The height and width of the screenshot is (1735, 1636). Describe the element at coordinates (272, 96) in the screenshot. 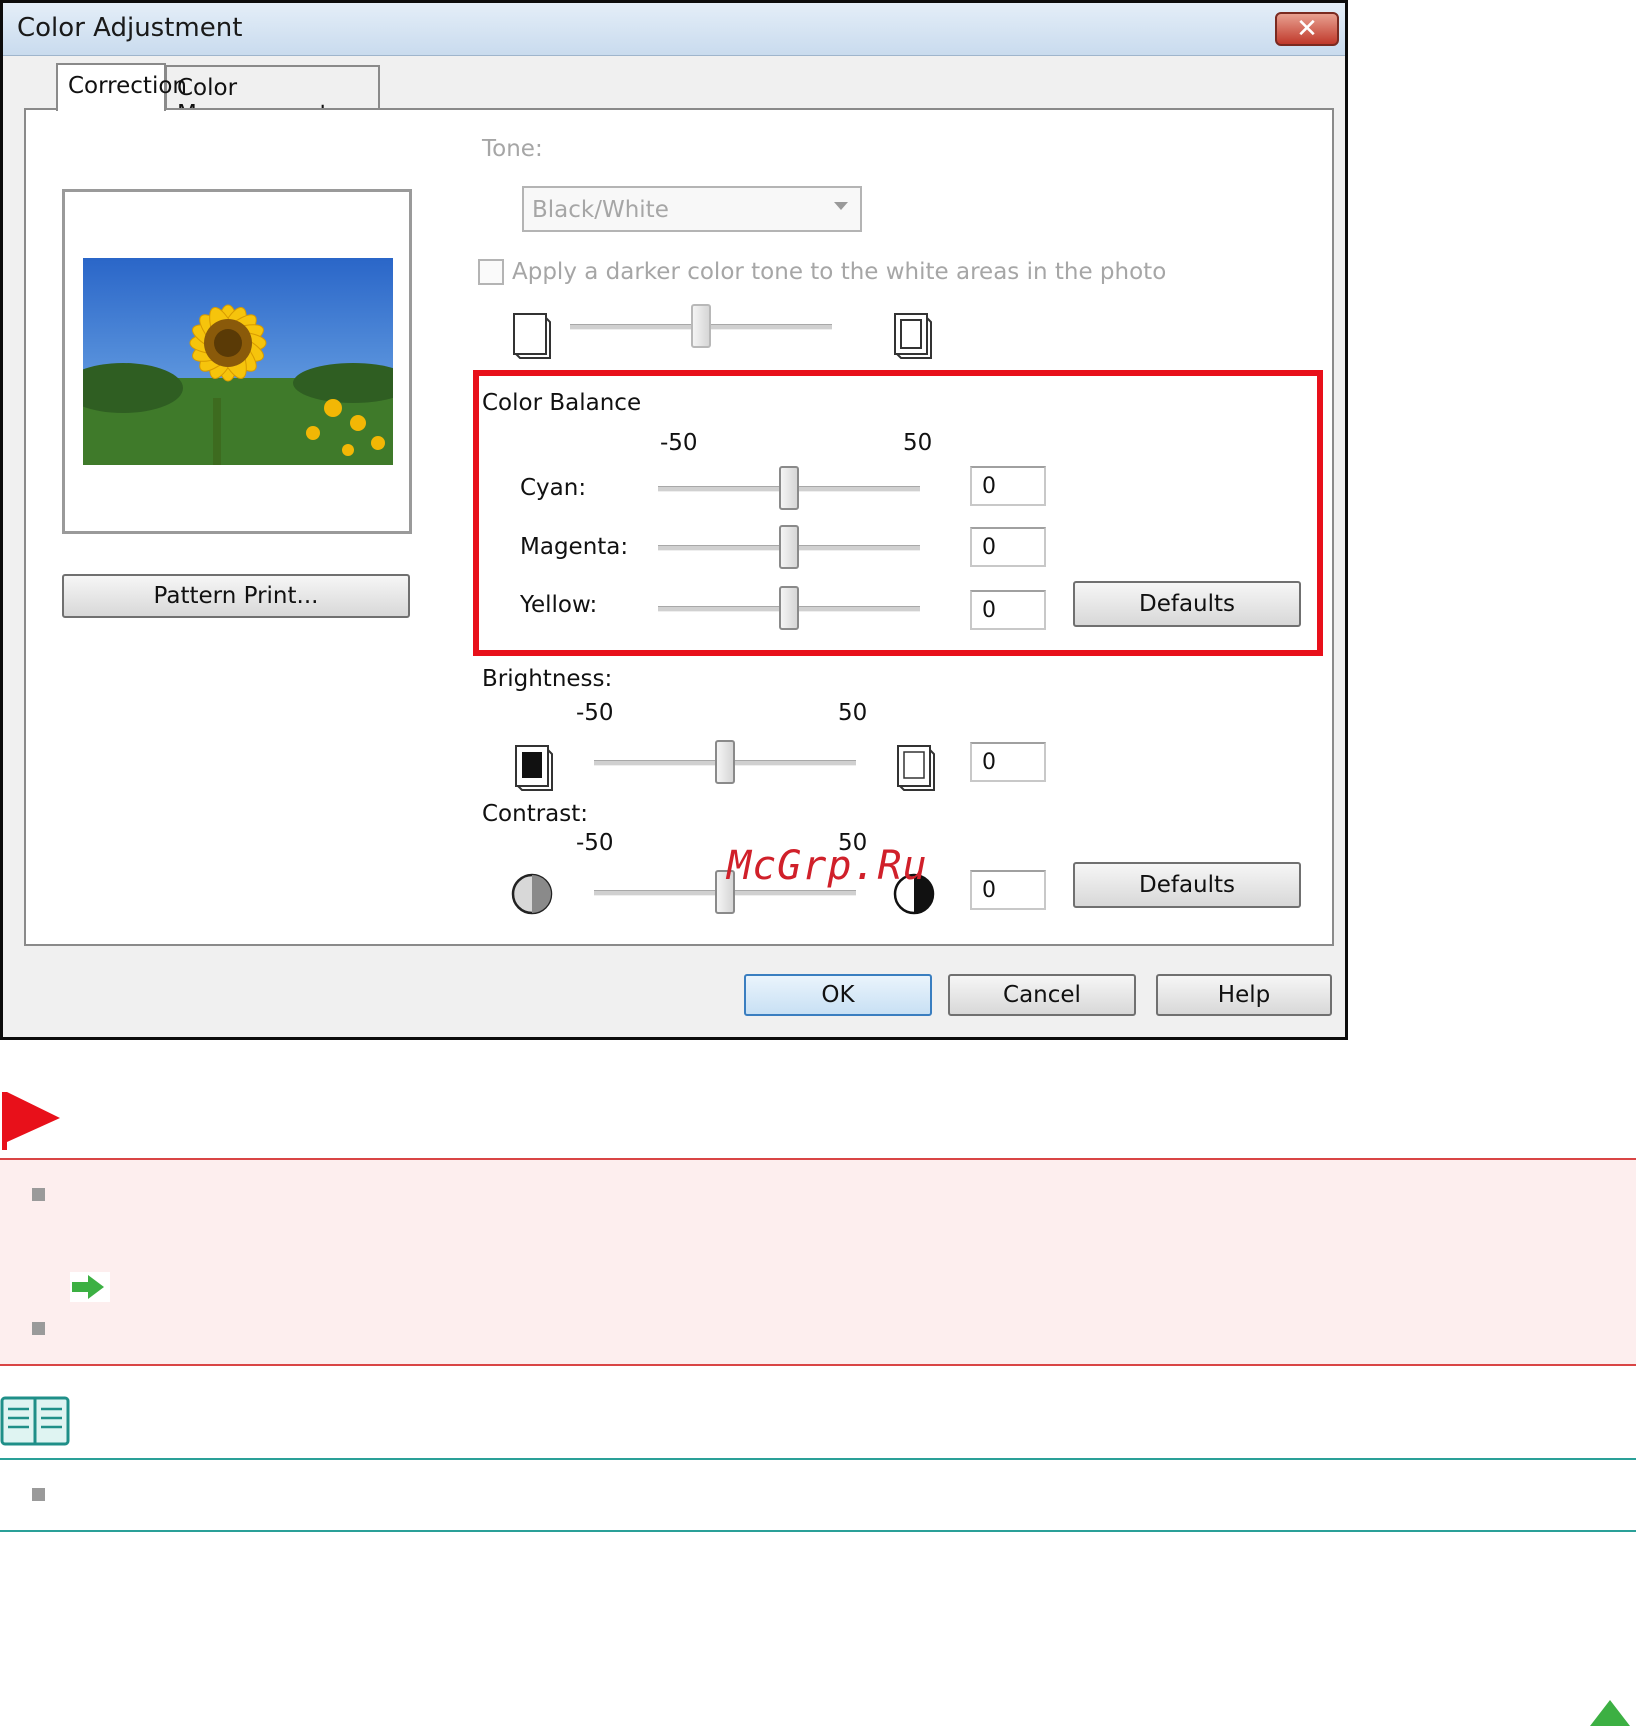

I see `tab-color-management: Color Management` at that location.